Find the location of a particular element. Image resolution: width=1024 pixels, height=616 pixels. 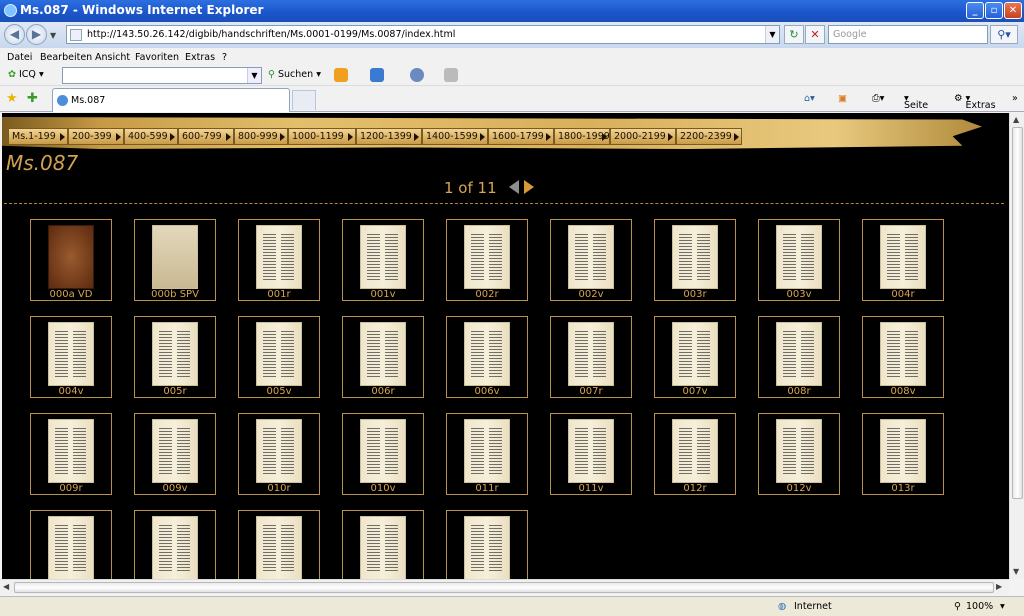

nav-range-7: 1400-1599 is located at coordinates (455, 136).